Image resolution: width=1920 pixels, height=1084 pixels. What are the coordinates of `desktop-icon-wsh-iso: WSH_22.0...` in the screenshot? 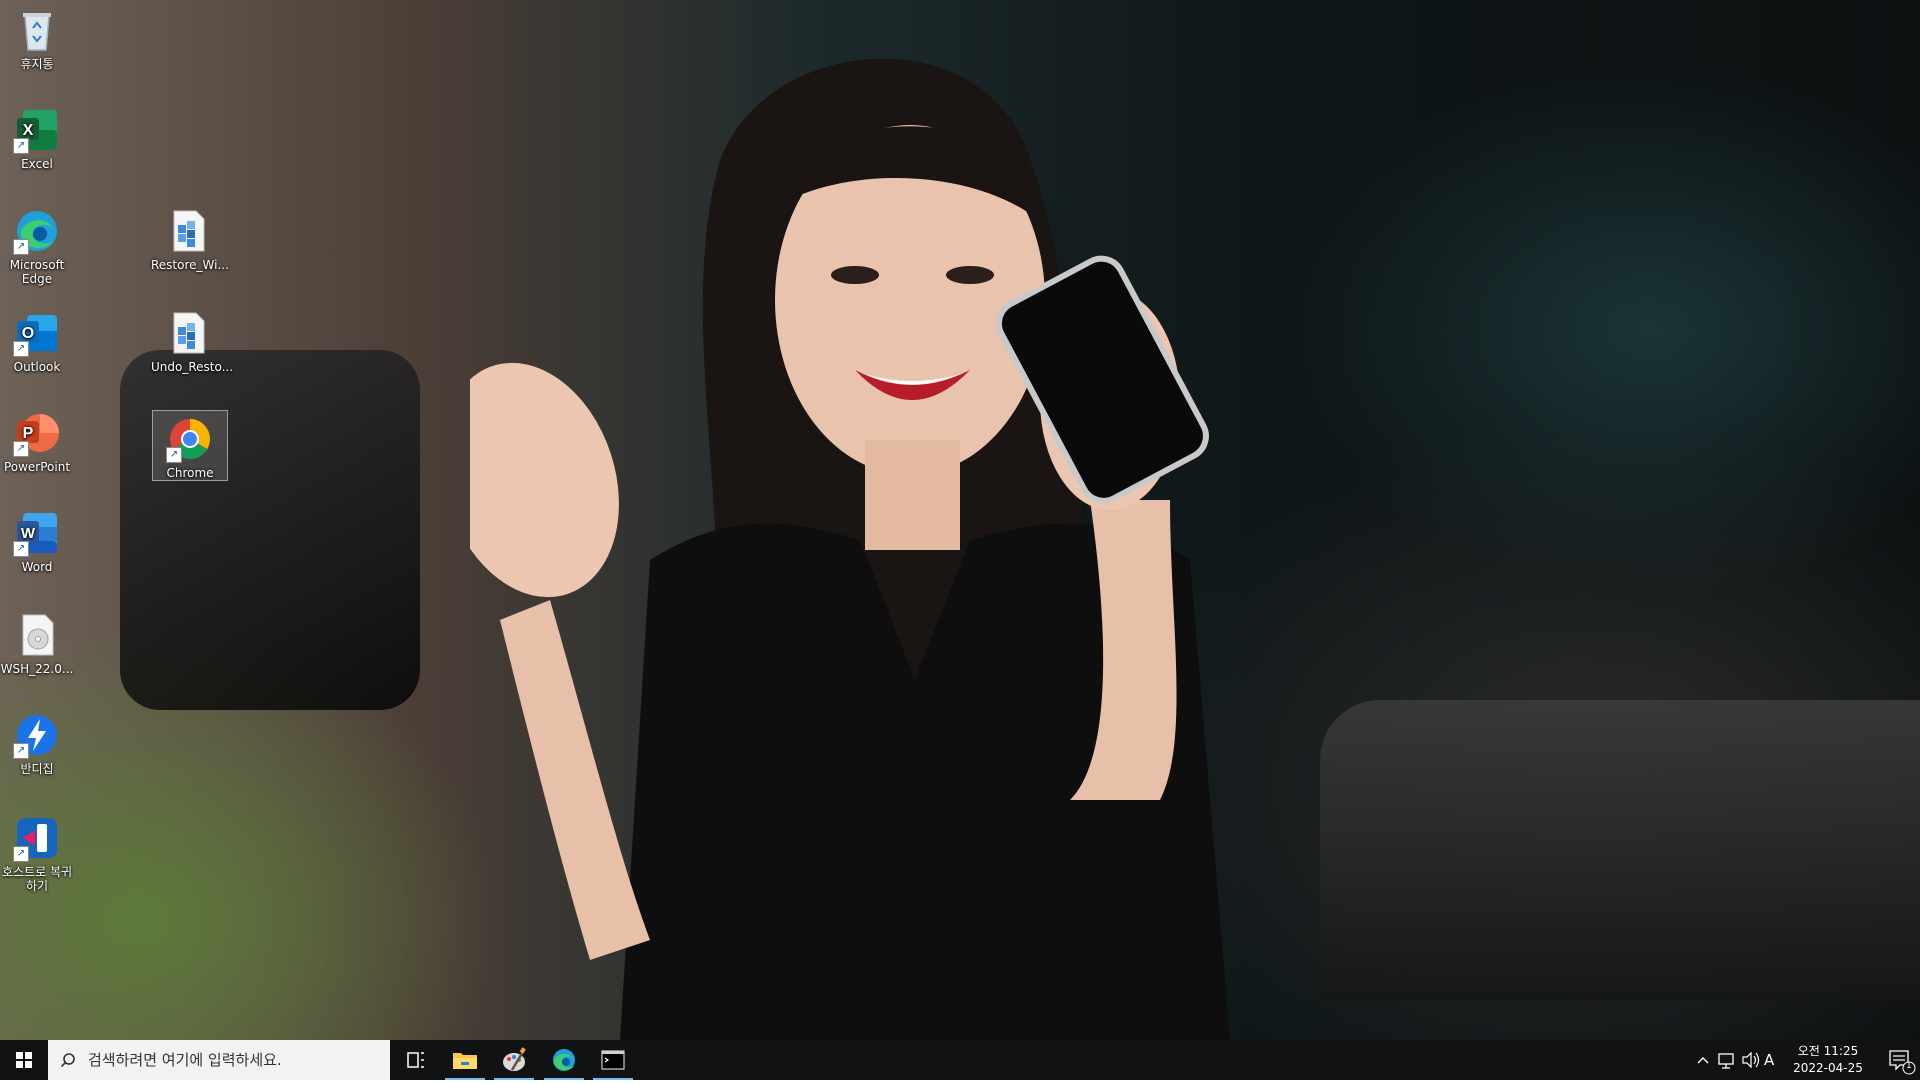 It's located at (37, 641).